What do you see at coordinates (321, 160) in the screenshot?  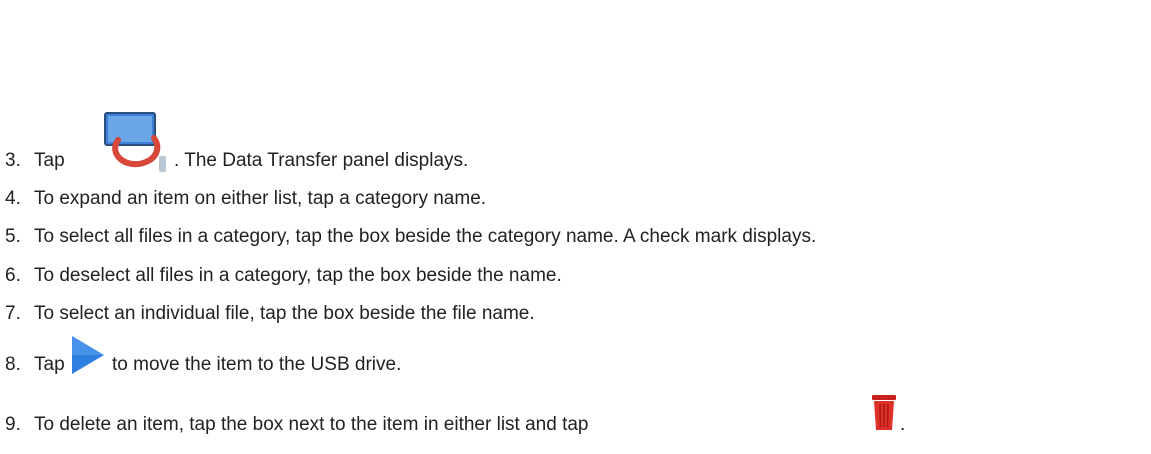 I see `step-text-after: . The Data Transfer panel displays.` at bounding box center [321, 160].